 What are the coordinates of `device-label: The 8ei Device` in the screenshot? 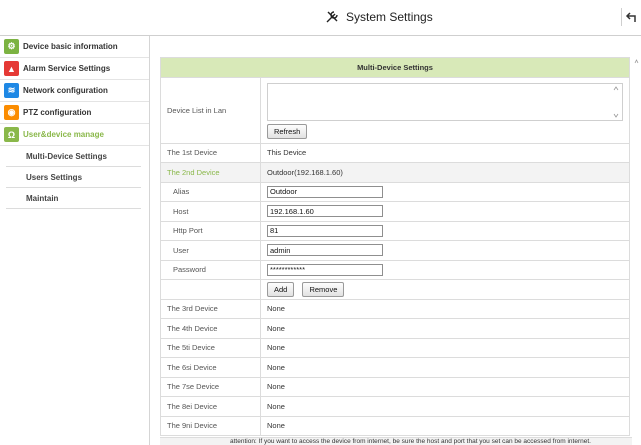 It's located at (210, 406).